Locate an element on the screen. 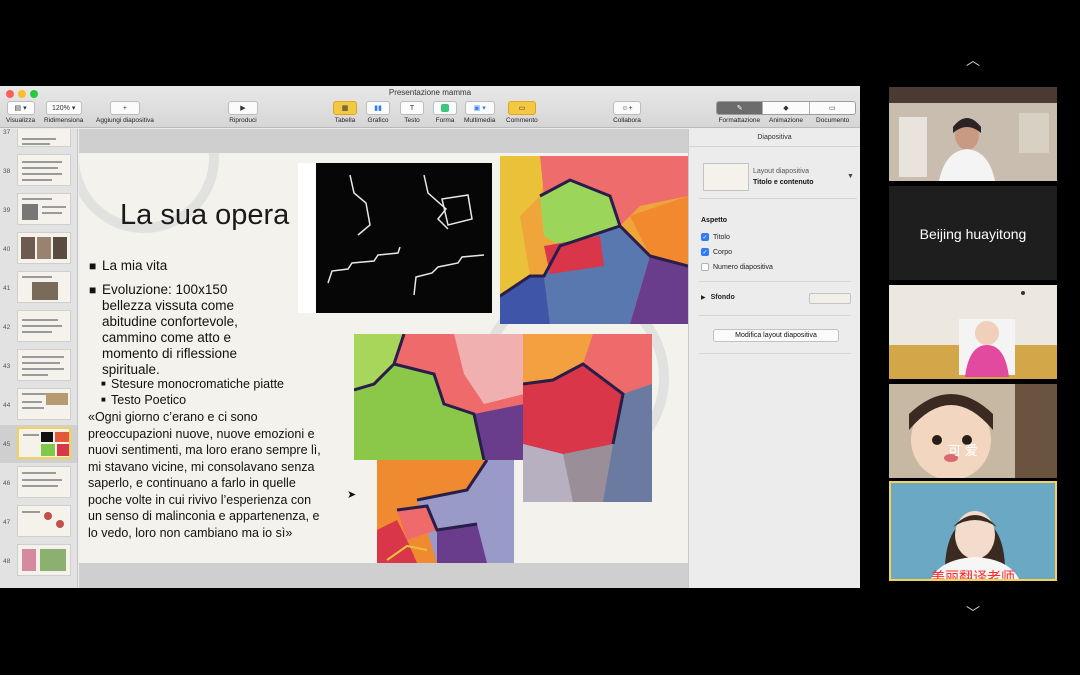 Image resolution: width=1080 pixels, height=675 pixels. zoom-button: 120% ▾ Ridimensiona is located at coordinates (63, 112).